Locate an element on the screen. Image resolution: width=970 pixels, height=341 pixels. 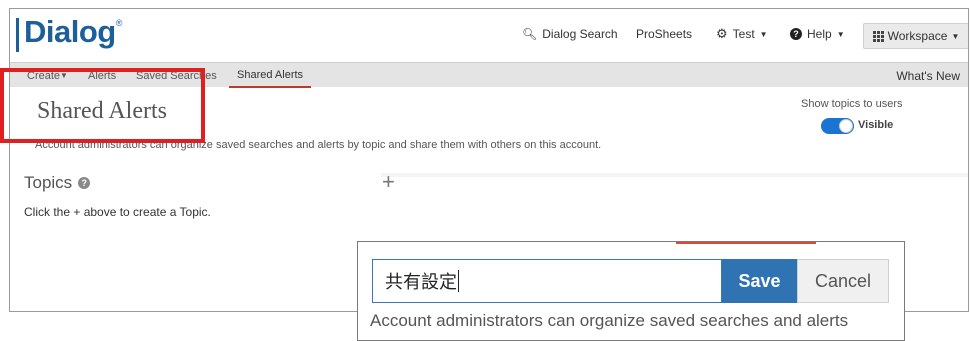
dialog-search-link: 🔍︎ Dialog Search is located at coordinates (570, 34).